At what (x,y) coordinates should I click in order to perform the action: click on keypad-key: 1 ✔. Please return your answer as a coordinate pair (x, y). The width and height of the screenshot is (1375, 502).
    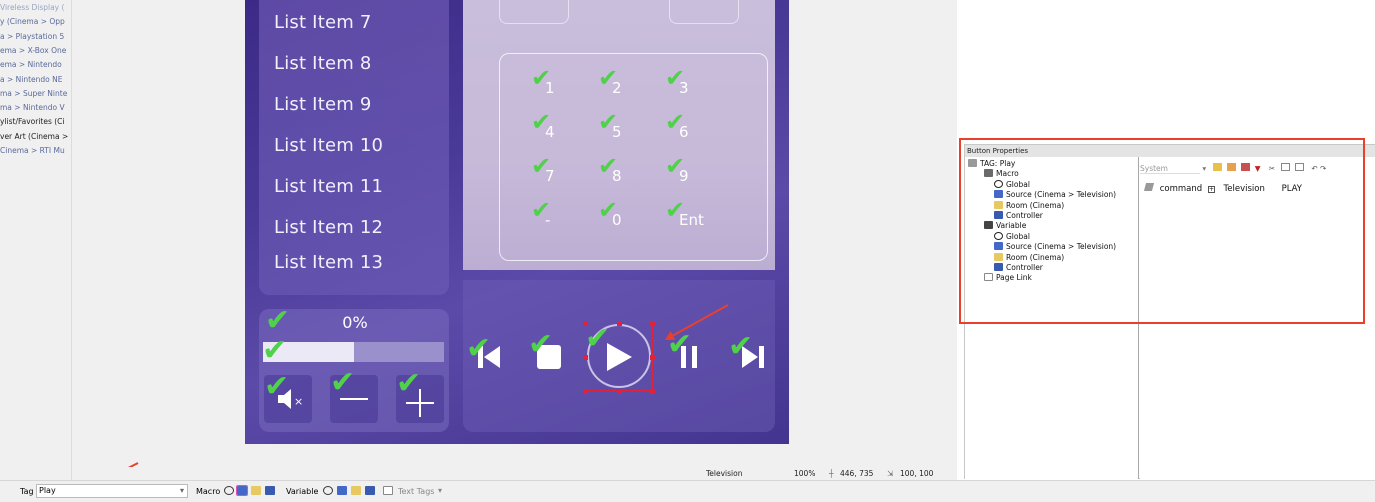
    Looking at the image, I should click on (551, 83).